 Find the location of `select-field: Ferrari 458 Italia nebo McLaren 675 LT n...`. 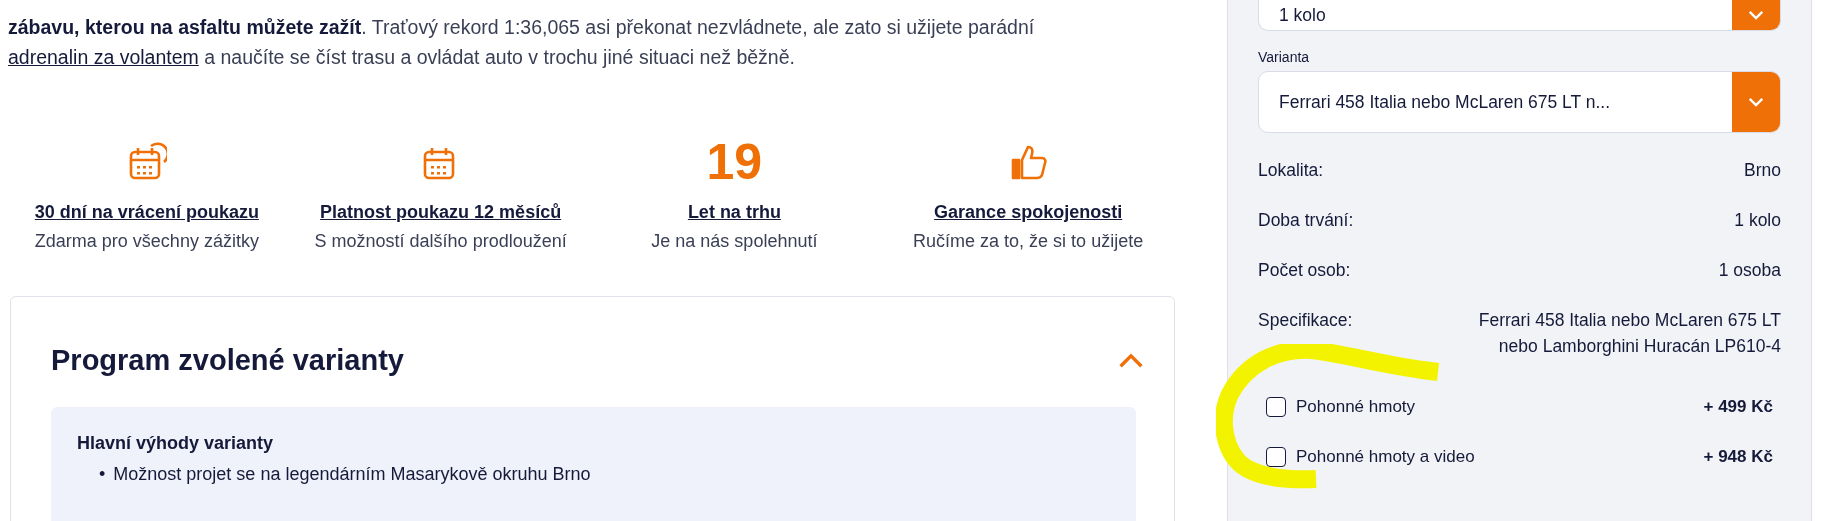

select-field: Ferrari 458 Italia nebo McLaren 675 LT n... is located at coordinates (1519, 102).